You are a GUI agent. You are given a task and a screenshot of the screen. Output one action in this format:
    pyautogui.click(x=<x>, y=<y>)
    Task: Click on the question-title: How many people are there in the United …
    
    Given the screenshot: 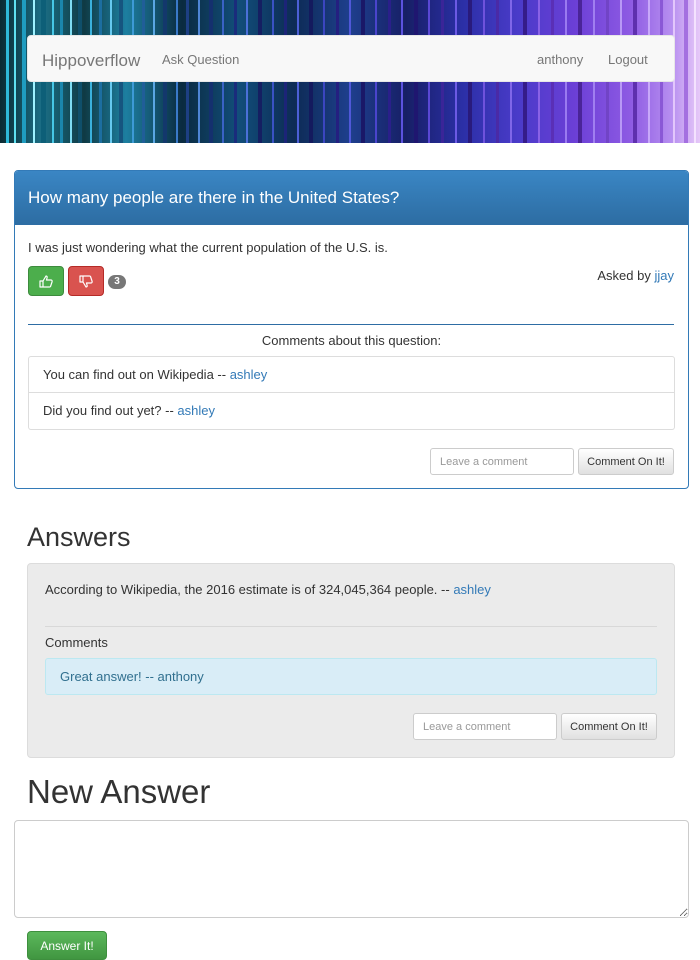 What is the action you would take?
    pyautogui.click(x=351, y=198)
    